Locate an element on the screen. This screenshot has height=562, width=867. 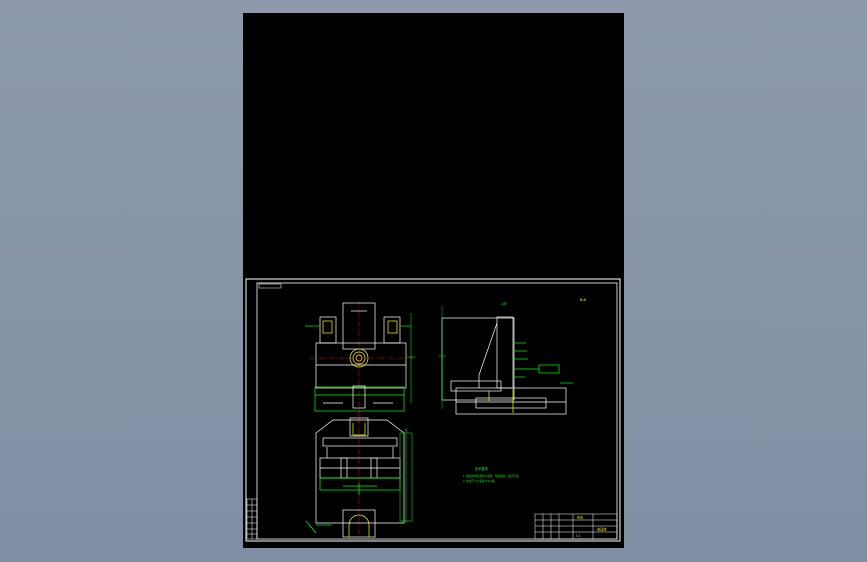
corner-tag is located at coordinates (270, 286).